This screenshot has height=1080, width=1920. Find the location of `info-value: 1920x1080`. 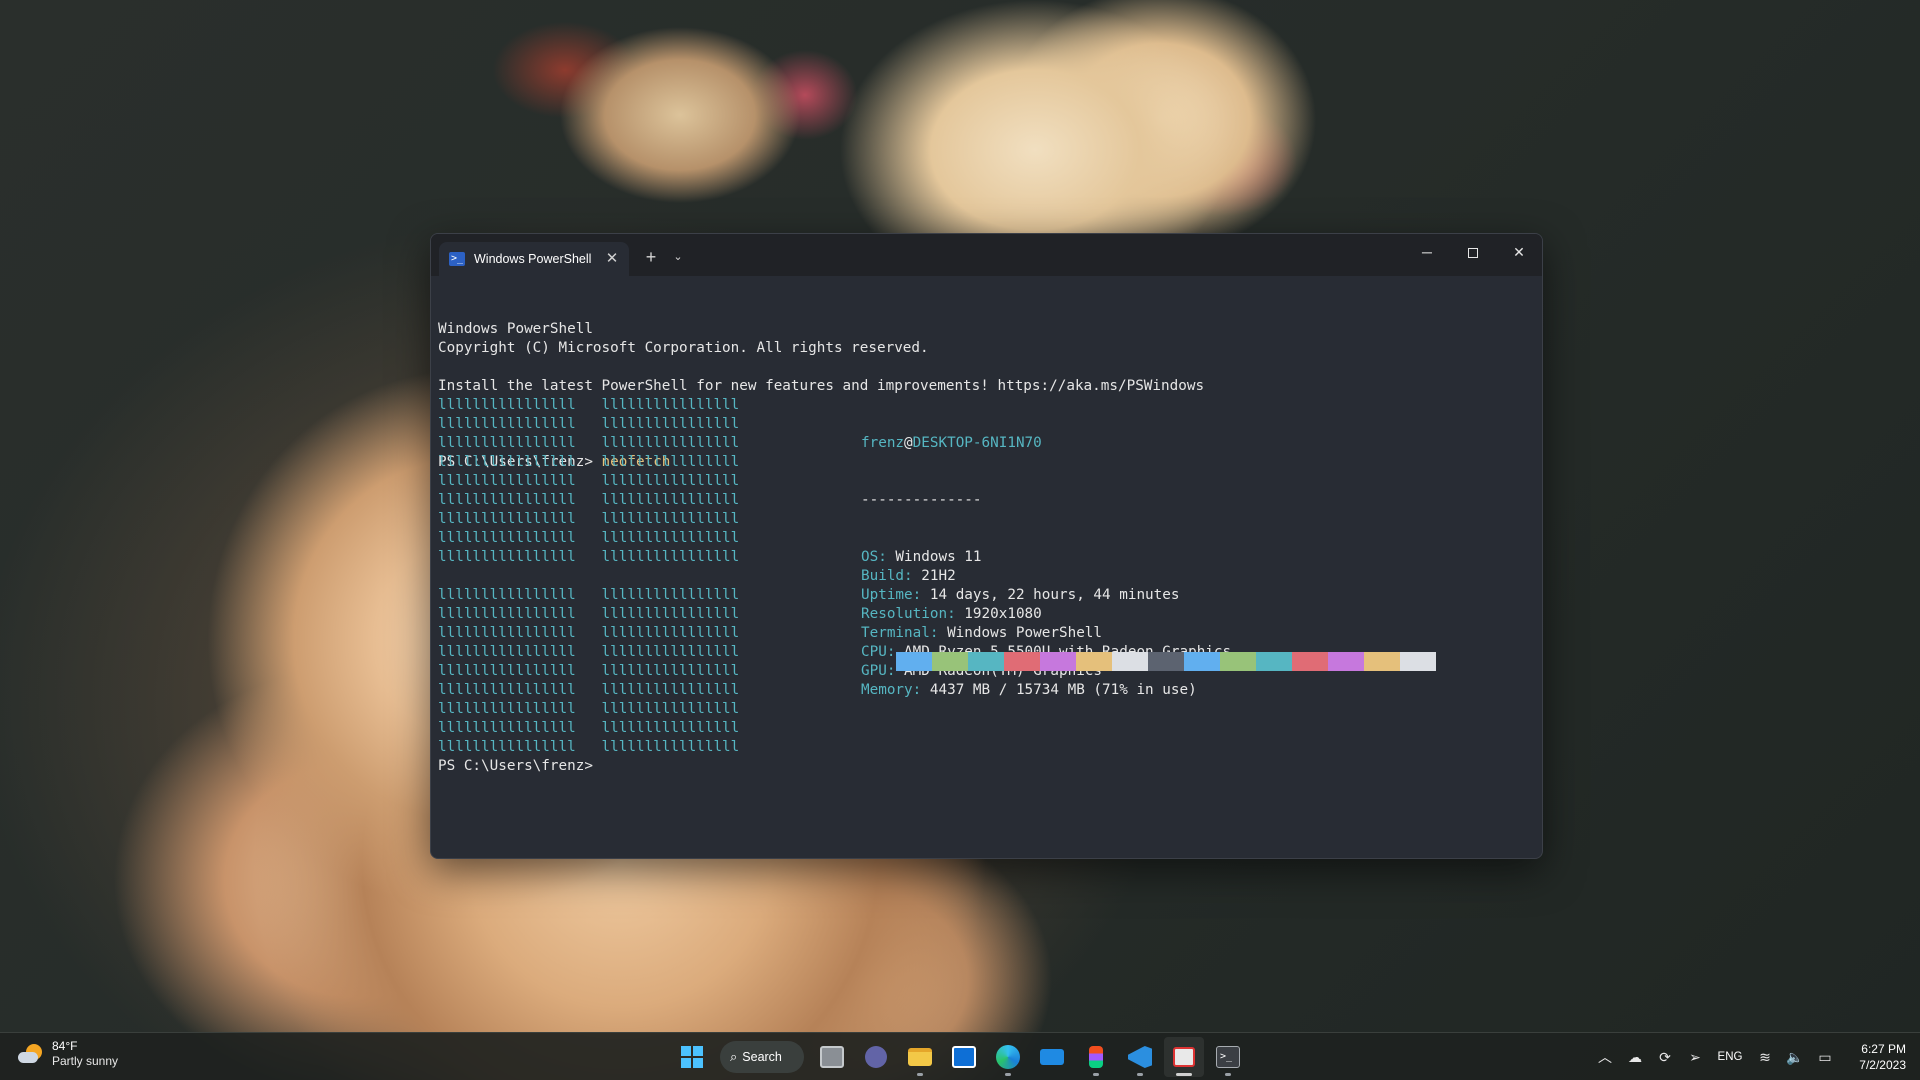

info-value: 1920x1080 is located at coordinates (998, 614).